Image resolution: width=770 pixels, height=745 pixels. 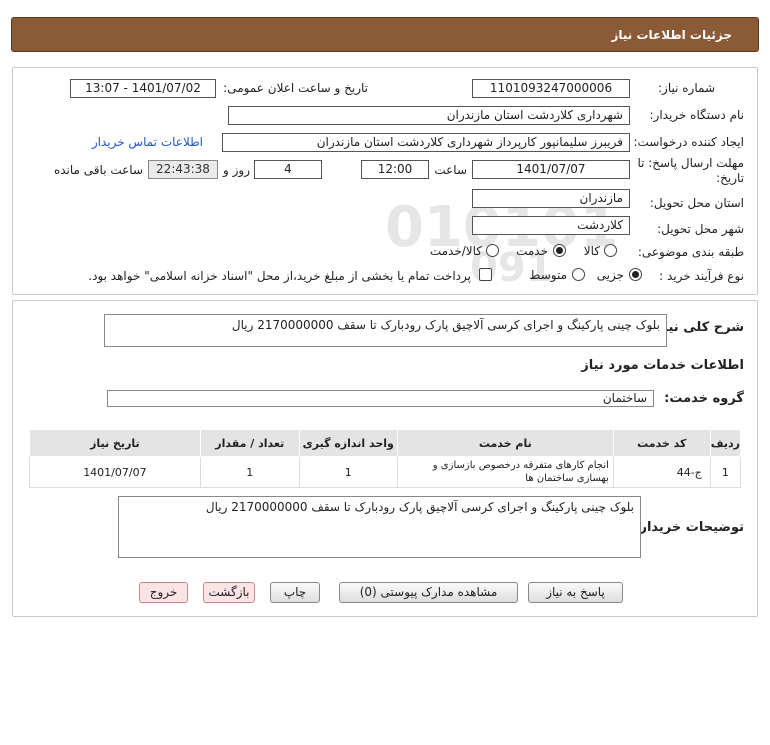 What do you see at coordinates (295, 88) in the screenshot?
I see `announce-label: تاریخ و ساعت اعلان عمومی:` at bounding box center [295, 88].